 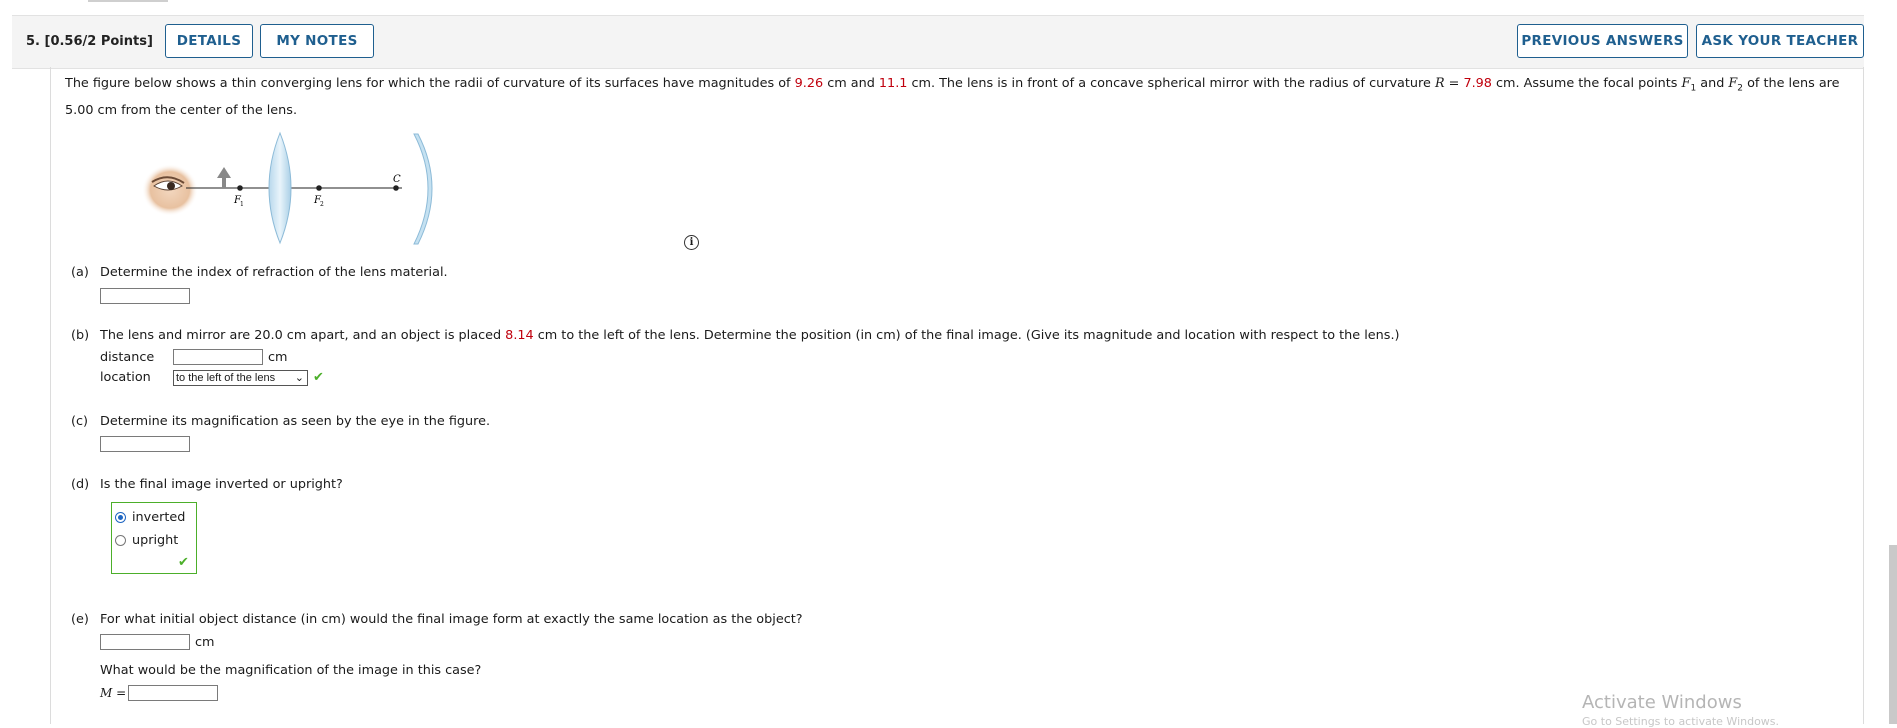 What do you see at coordinates (145, 296) in the screenshot?
I see `index-of-refraction-input` at bounding box center [145, 296].